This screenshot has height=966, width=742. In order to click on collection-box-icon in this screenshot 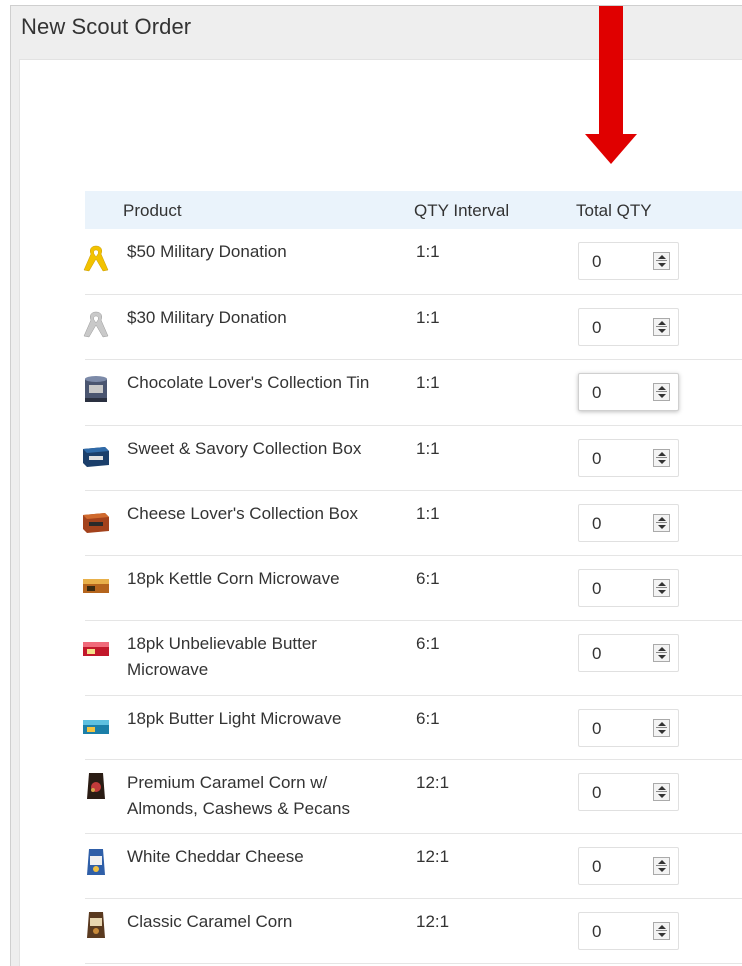, I will do `click(96, 455)`.